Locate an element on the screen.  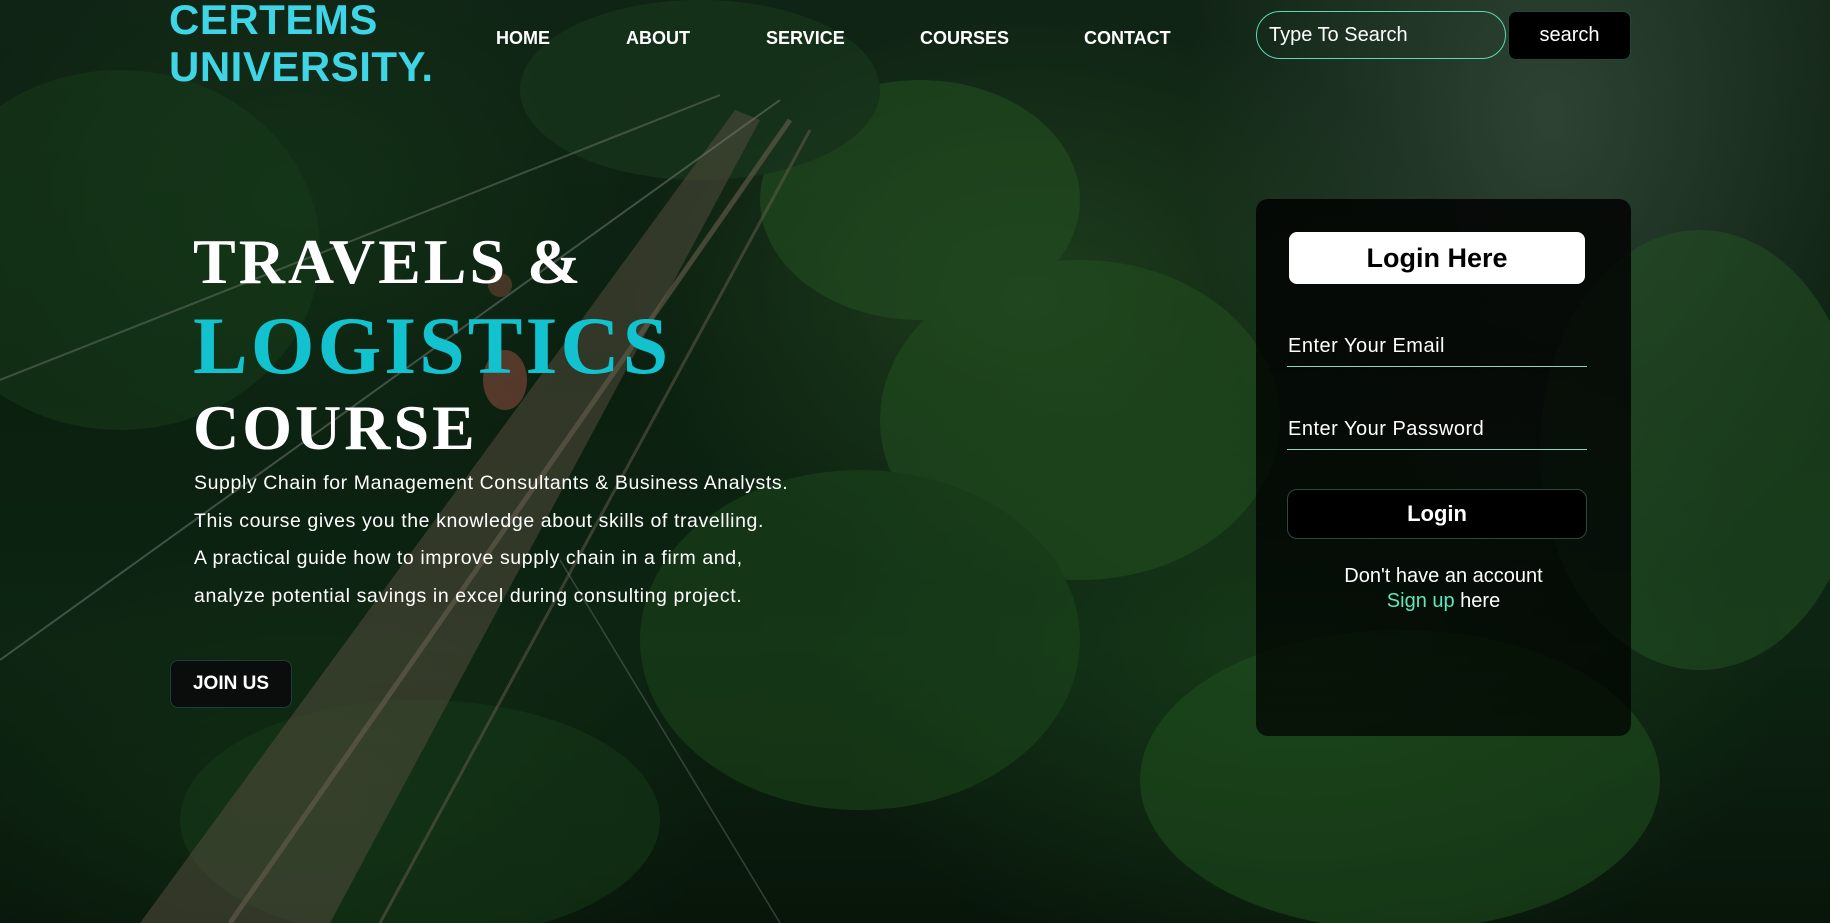
email-field is located at coordinates (1437, 347).